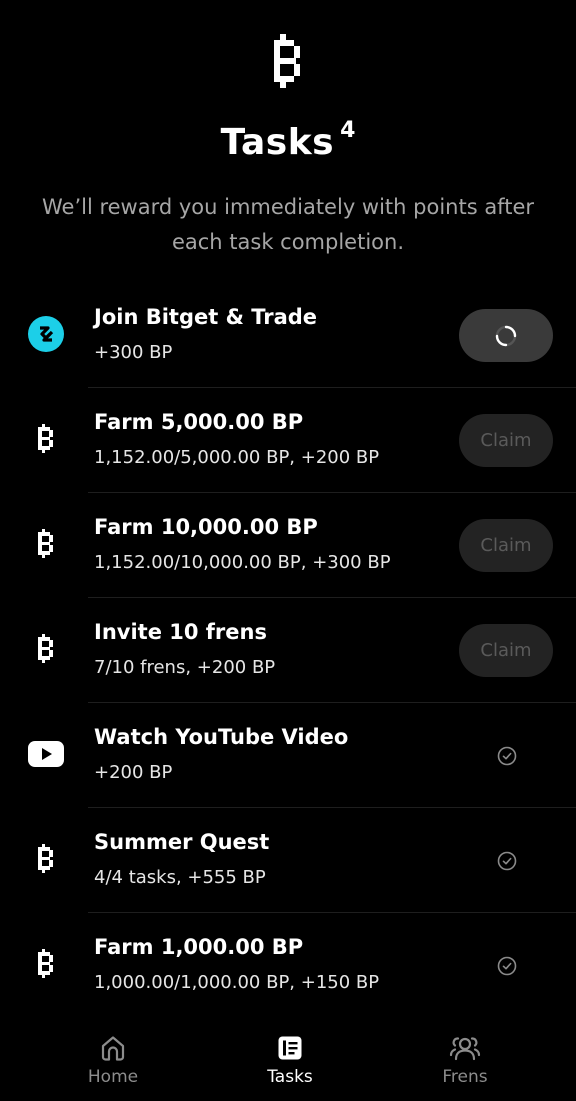 This screenshot has width=576, height=1101. Describe the element at coordinates (287, 61) in the screenshot. I see `blum-logo-icon` at that location.